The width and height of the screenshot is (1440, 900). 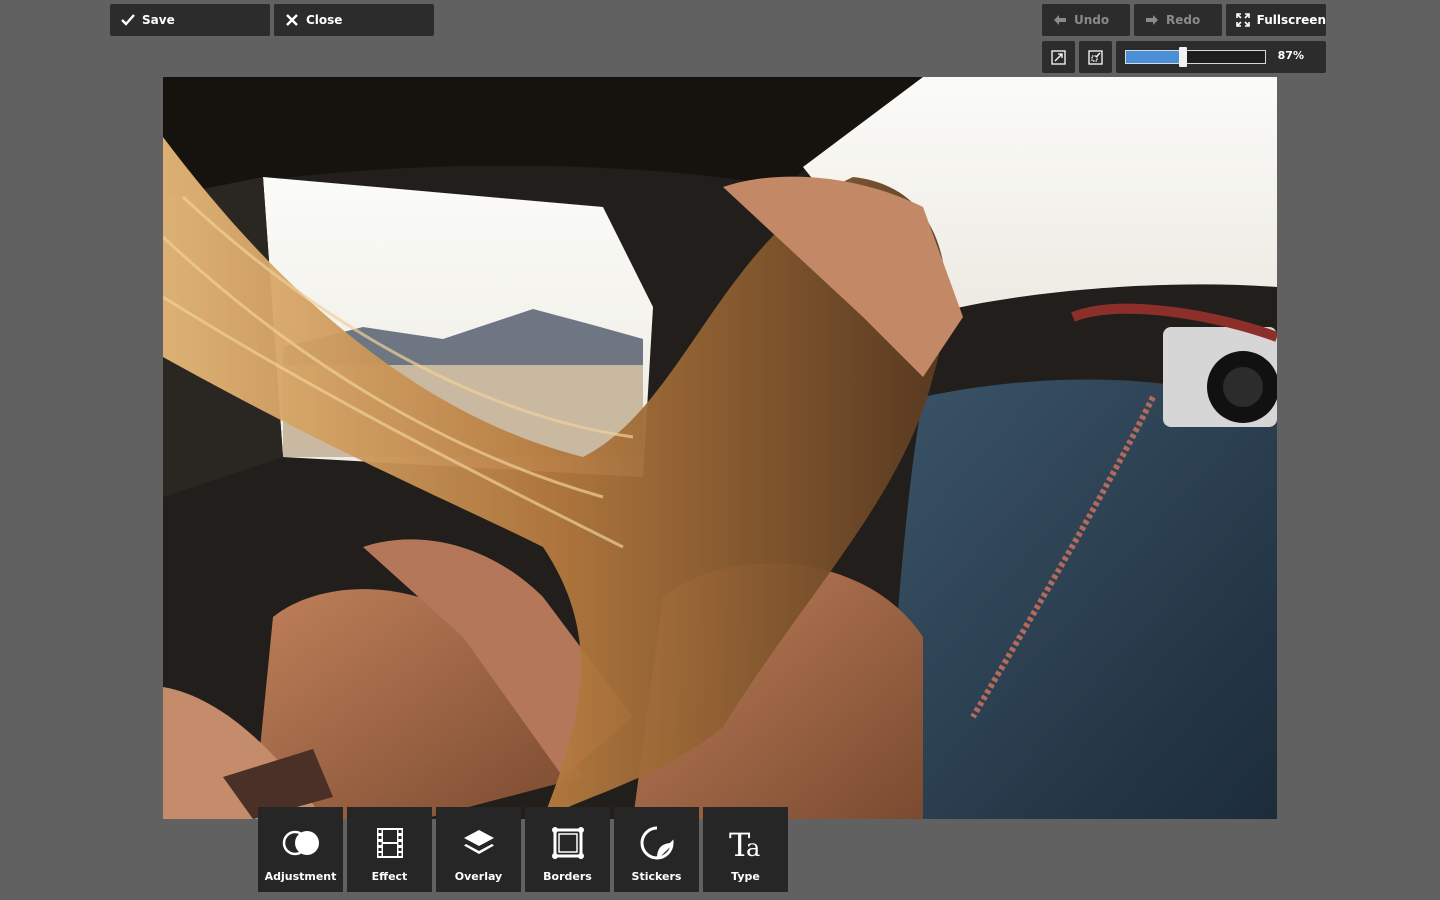 What do you see at coordinates (657, 843) in the screenshot?
I see `sticker-icon` at bounding box center [657, 843].